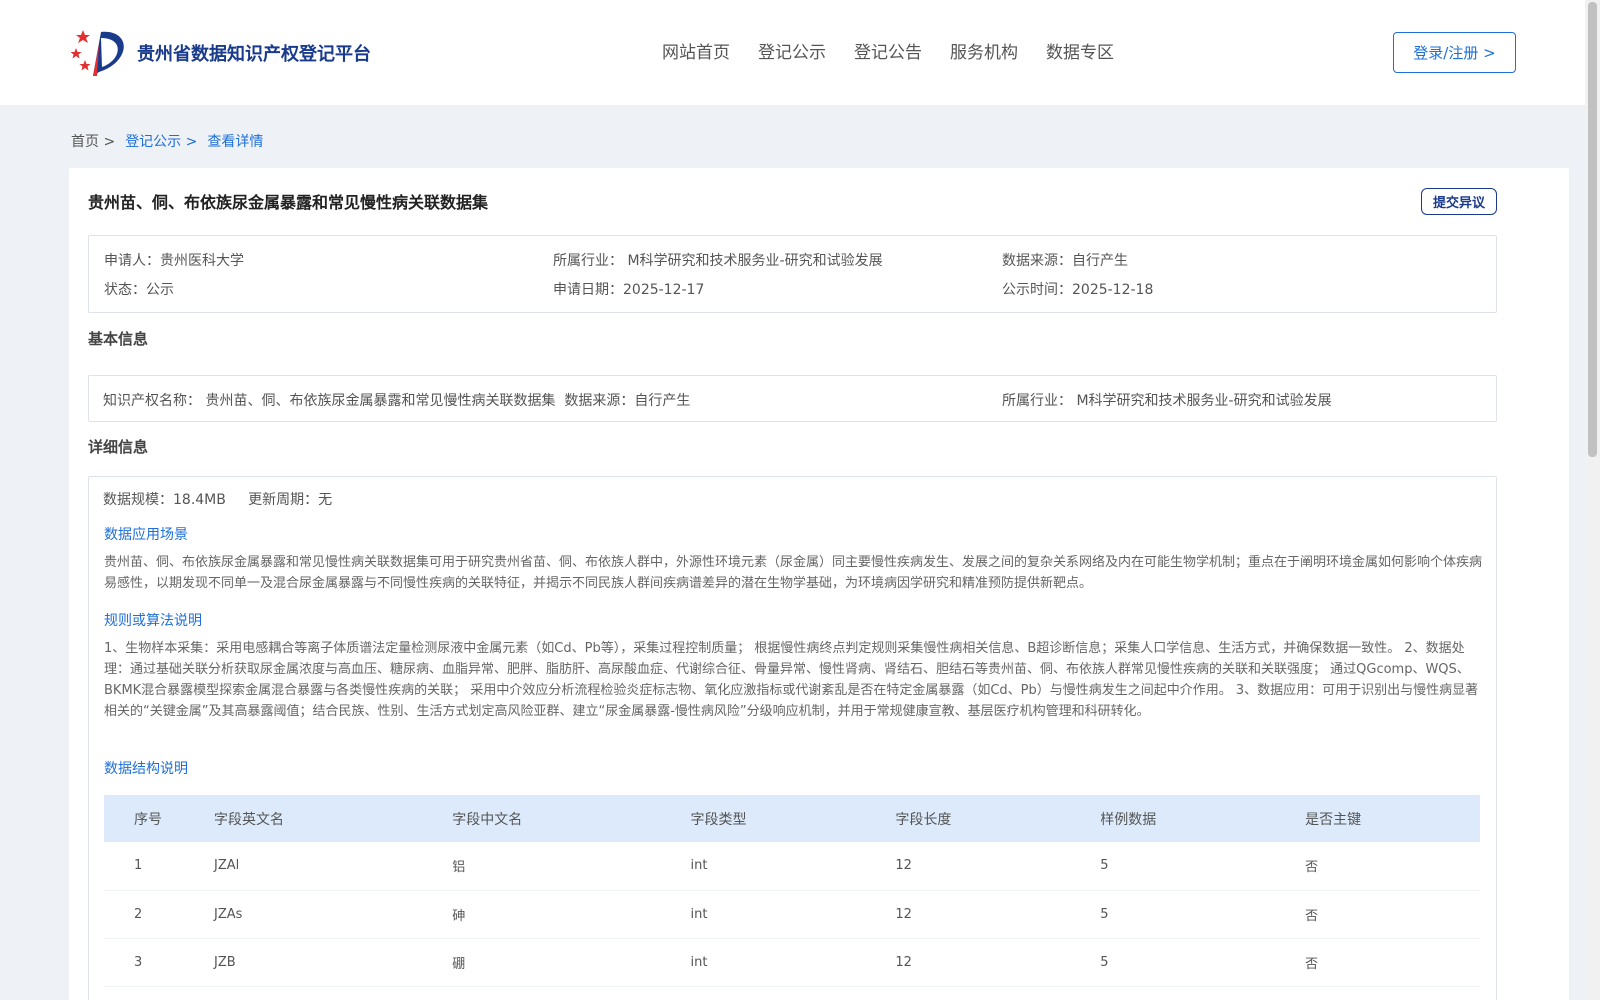  Describe the element at coordinates (118, 447) in the screenshot. I see `detail-info-title: 详细信息` at that location.